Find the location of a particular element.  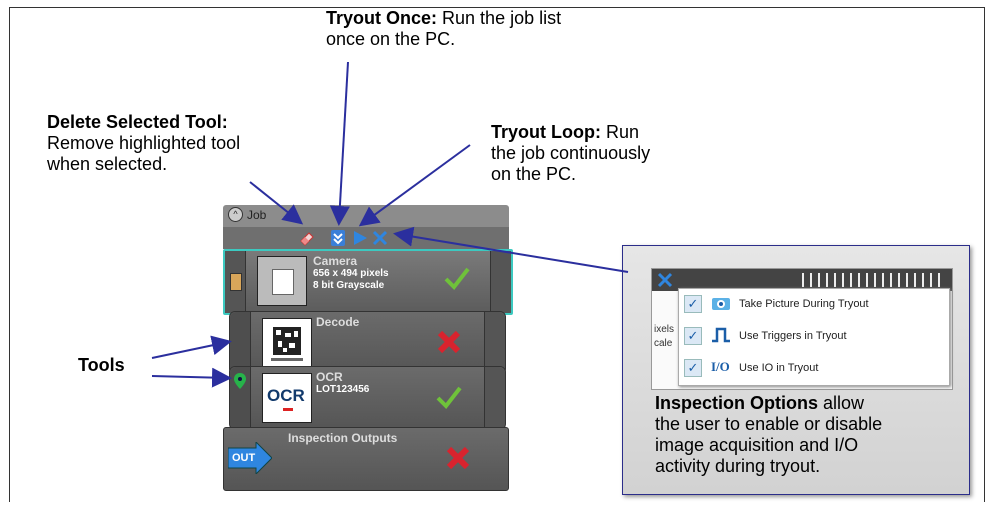

tool-name: Decode is located at coordinates (338, 322).